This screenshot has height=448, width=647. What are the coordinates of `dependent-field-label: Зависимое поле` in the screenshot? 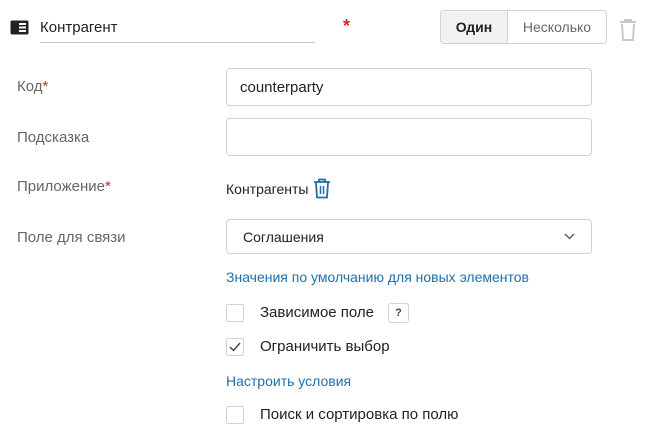 It's located at (317, 312).